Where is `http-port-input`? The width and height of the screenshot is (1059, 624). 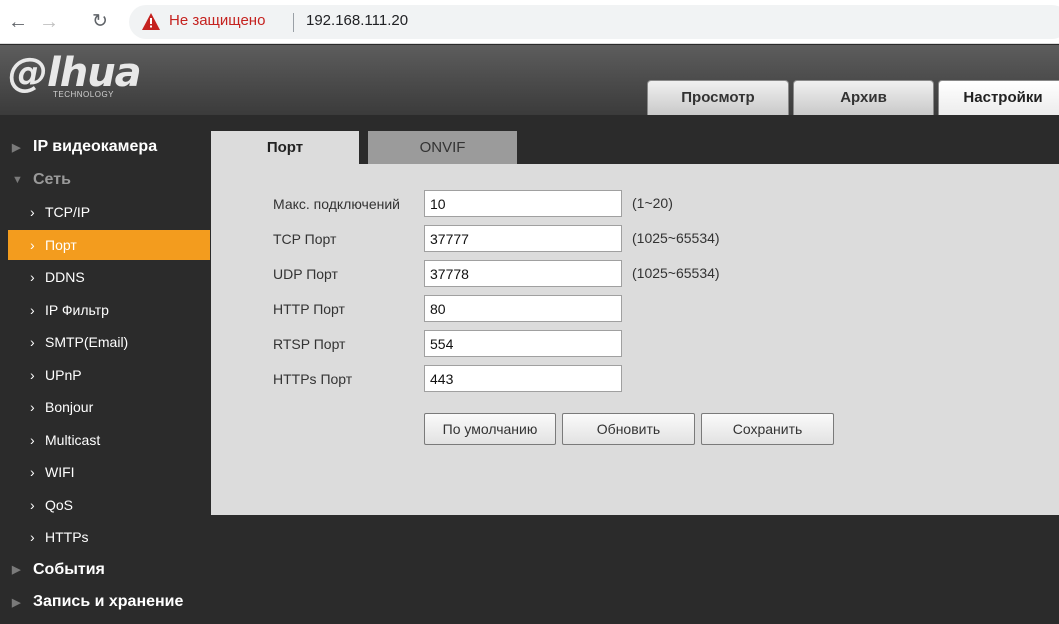
http-port-input is located at coordinates (523, 308).